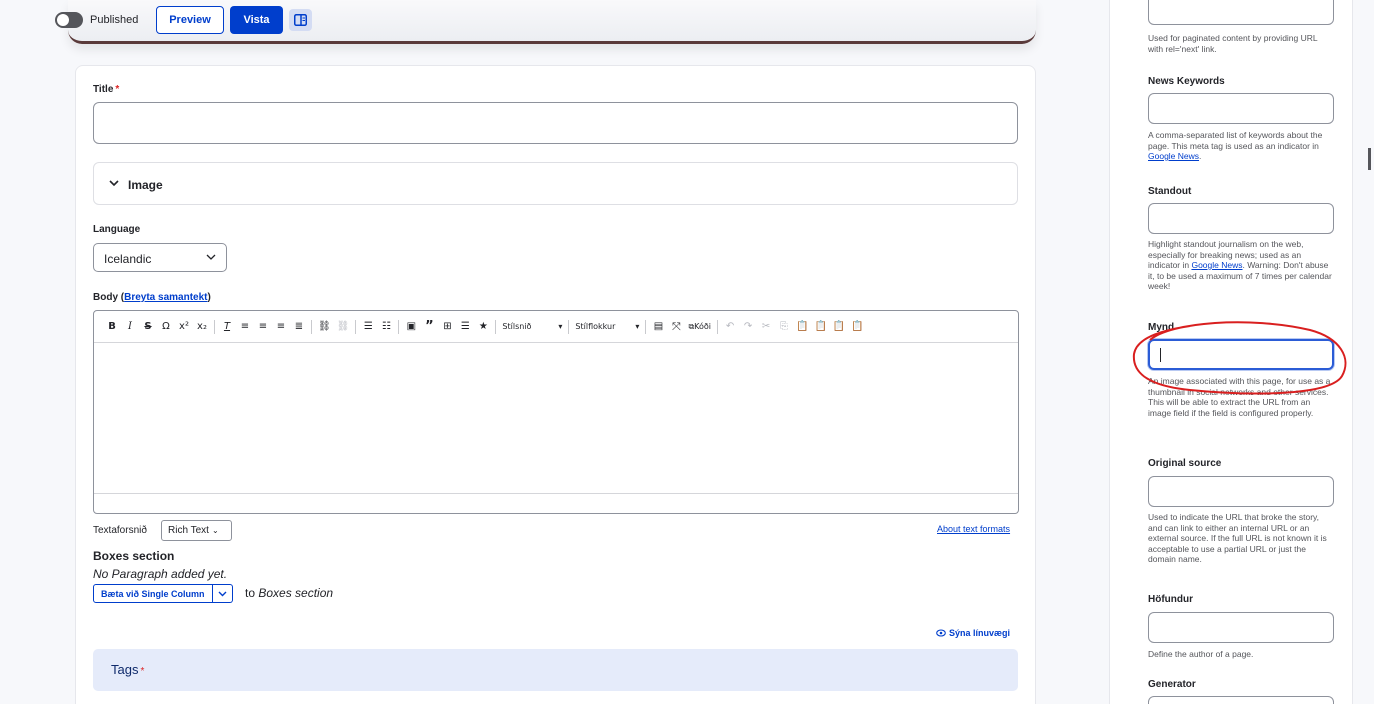 Image resolution: width=1374 pixels, height=704 pixels. I want to click on paste-word-icon: 📋, so click(839, 327).